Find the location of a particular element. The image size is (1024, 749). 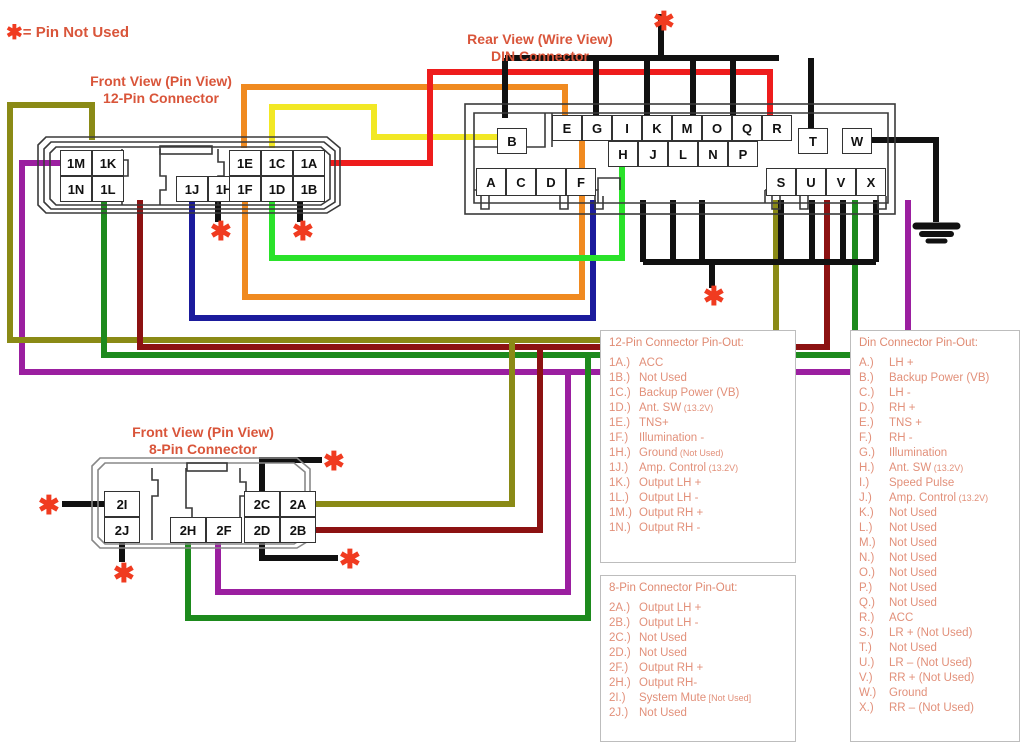

wire-2H-to-green-bus is located at coordinates (388, 488).